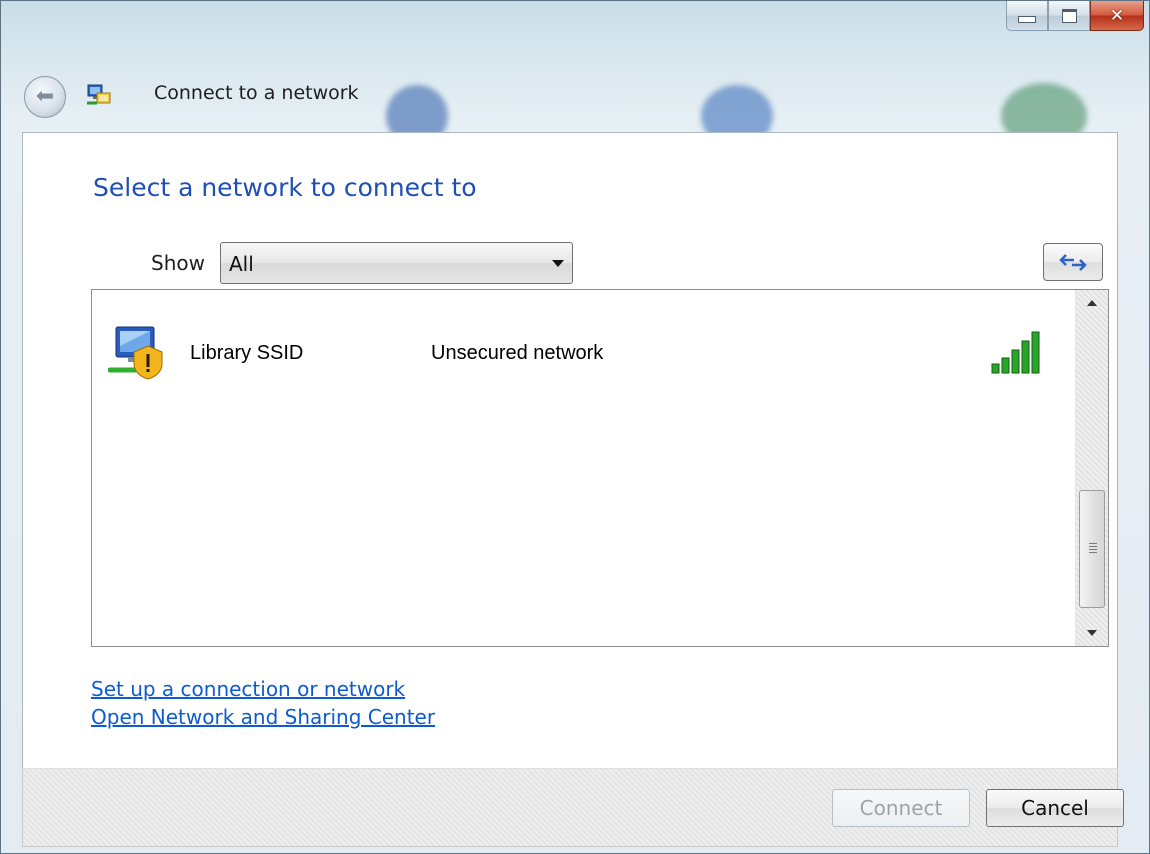 The height and width of the screenshot is (854, 1150). I want to click on scroll-down-button, so click(1092, 633).